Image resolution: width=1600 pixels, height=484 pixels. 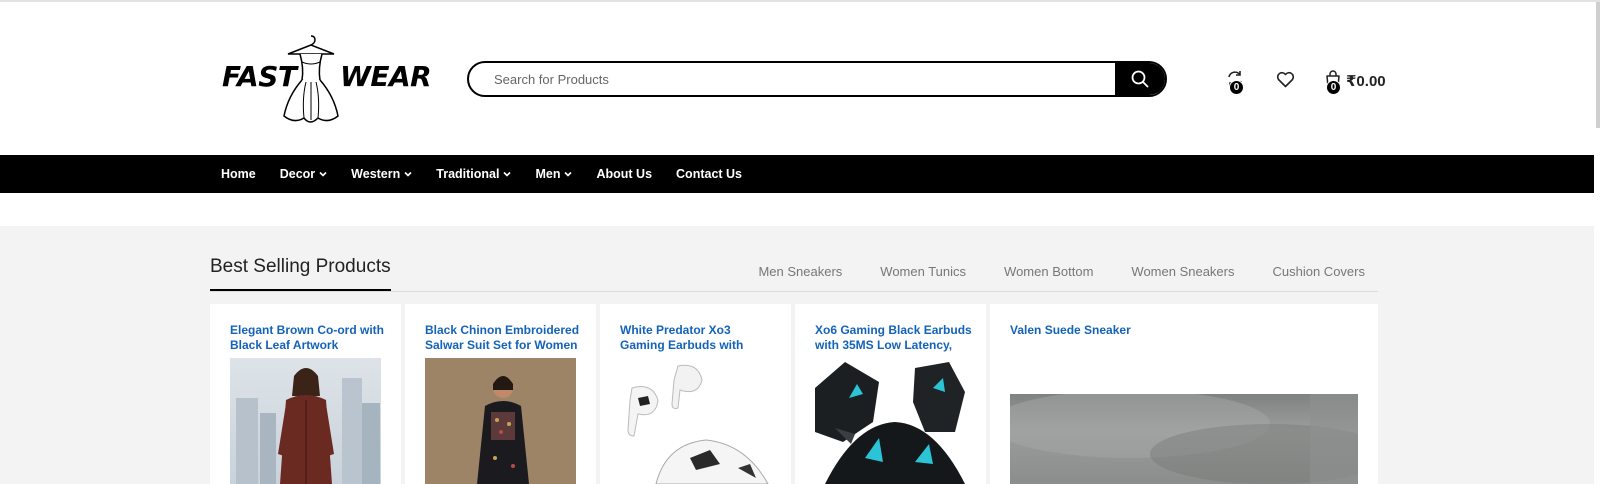 I want to click on search-button, so click(x=1140, y=79).